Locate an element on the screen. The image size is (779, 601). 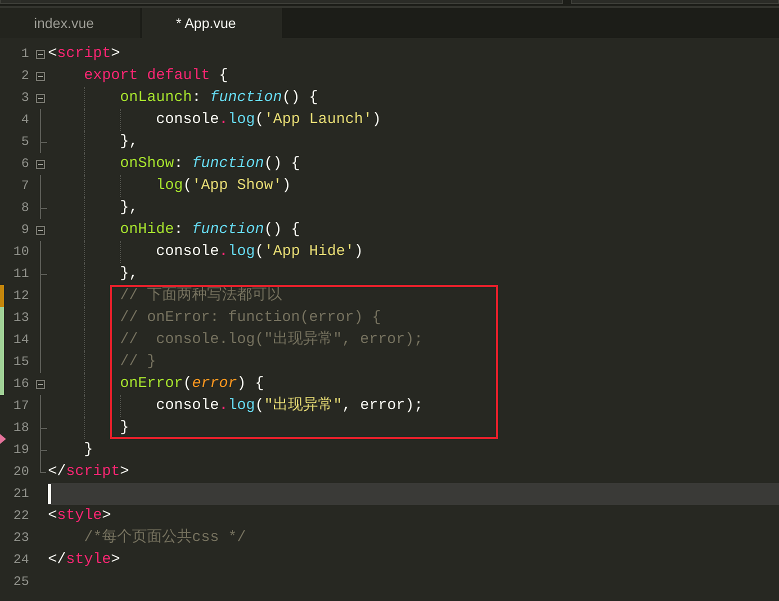
line-number: 1 is located at coordinates (25, 54).